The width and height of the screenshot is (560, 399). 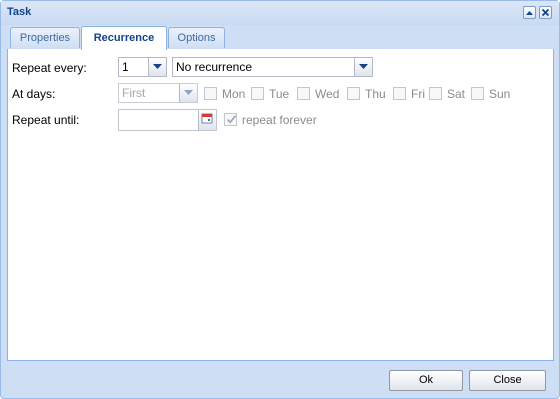 I want to click on collapse-icon, so click(x=529, y=13).